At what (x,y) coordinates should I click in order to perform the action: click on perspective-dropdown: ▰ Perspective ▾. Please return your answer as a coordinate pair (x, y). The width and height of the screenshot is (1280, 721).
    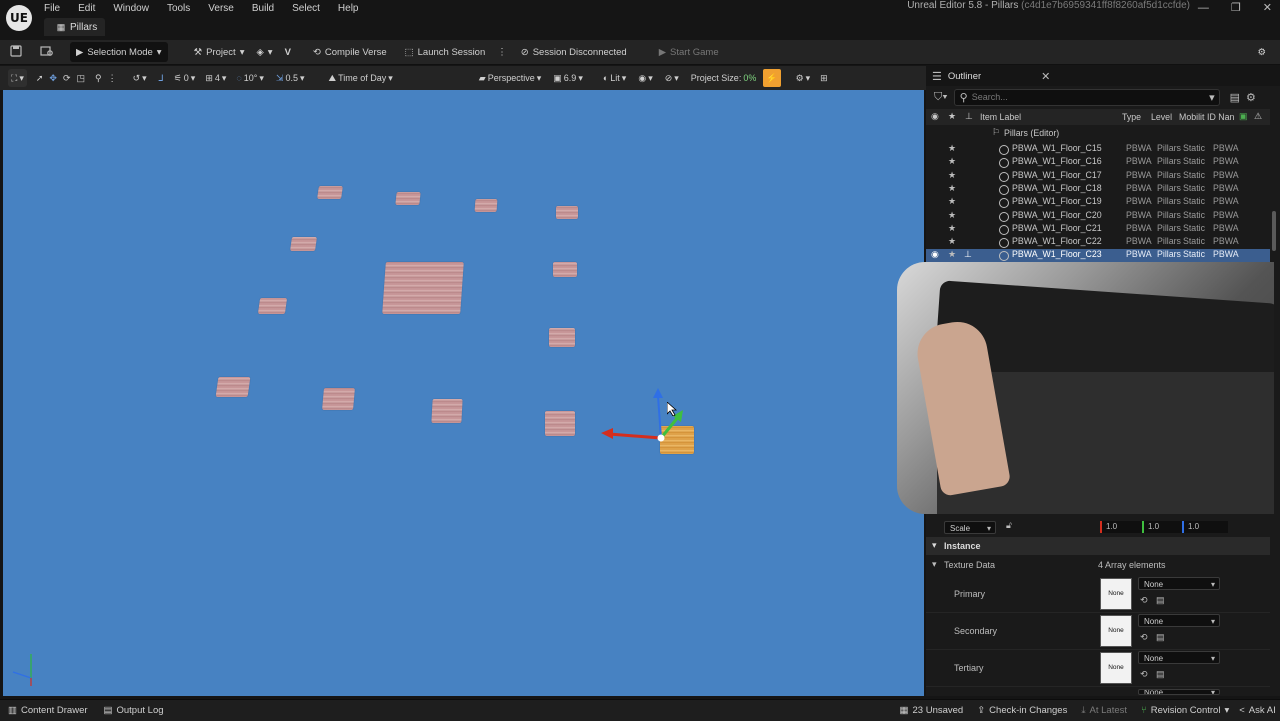
    Looking at the image, I should click on (510, 78).